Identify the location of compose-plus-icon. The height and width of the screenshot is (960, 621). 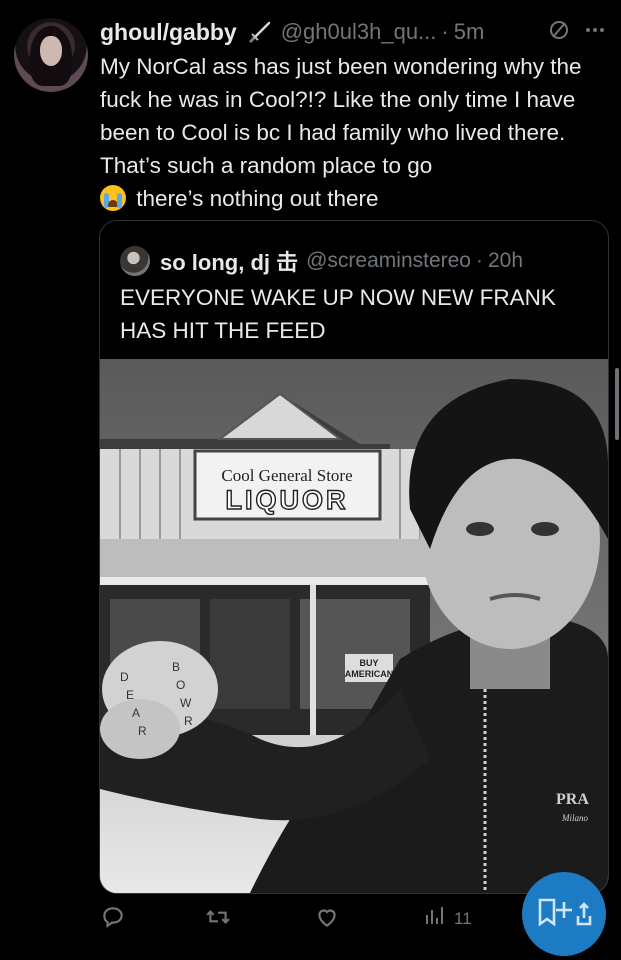
(564, 914).